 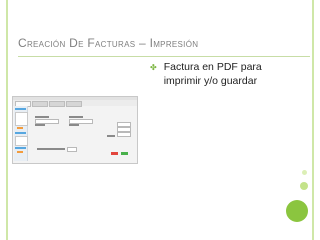 What do you see at coordinates (82, 134) in the screenshot?
I see `screenshot-form` at bounding box center [82, 134].